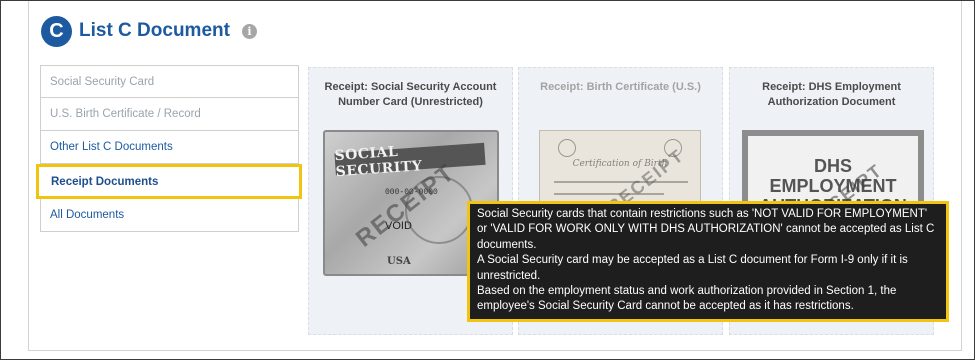 The width and height of the screenshot is (975, 360). Describe the element at coordinates (567, 148) in the screenshot. I see `seal-icon` at that location.